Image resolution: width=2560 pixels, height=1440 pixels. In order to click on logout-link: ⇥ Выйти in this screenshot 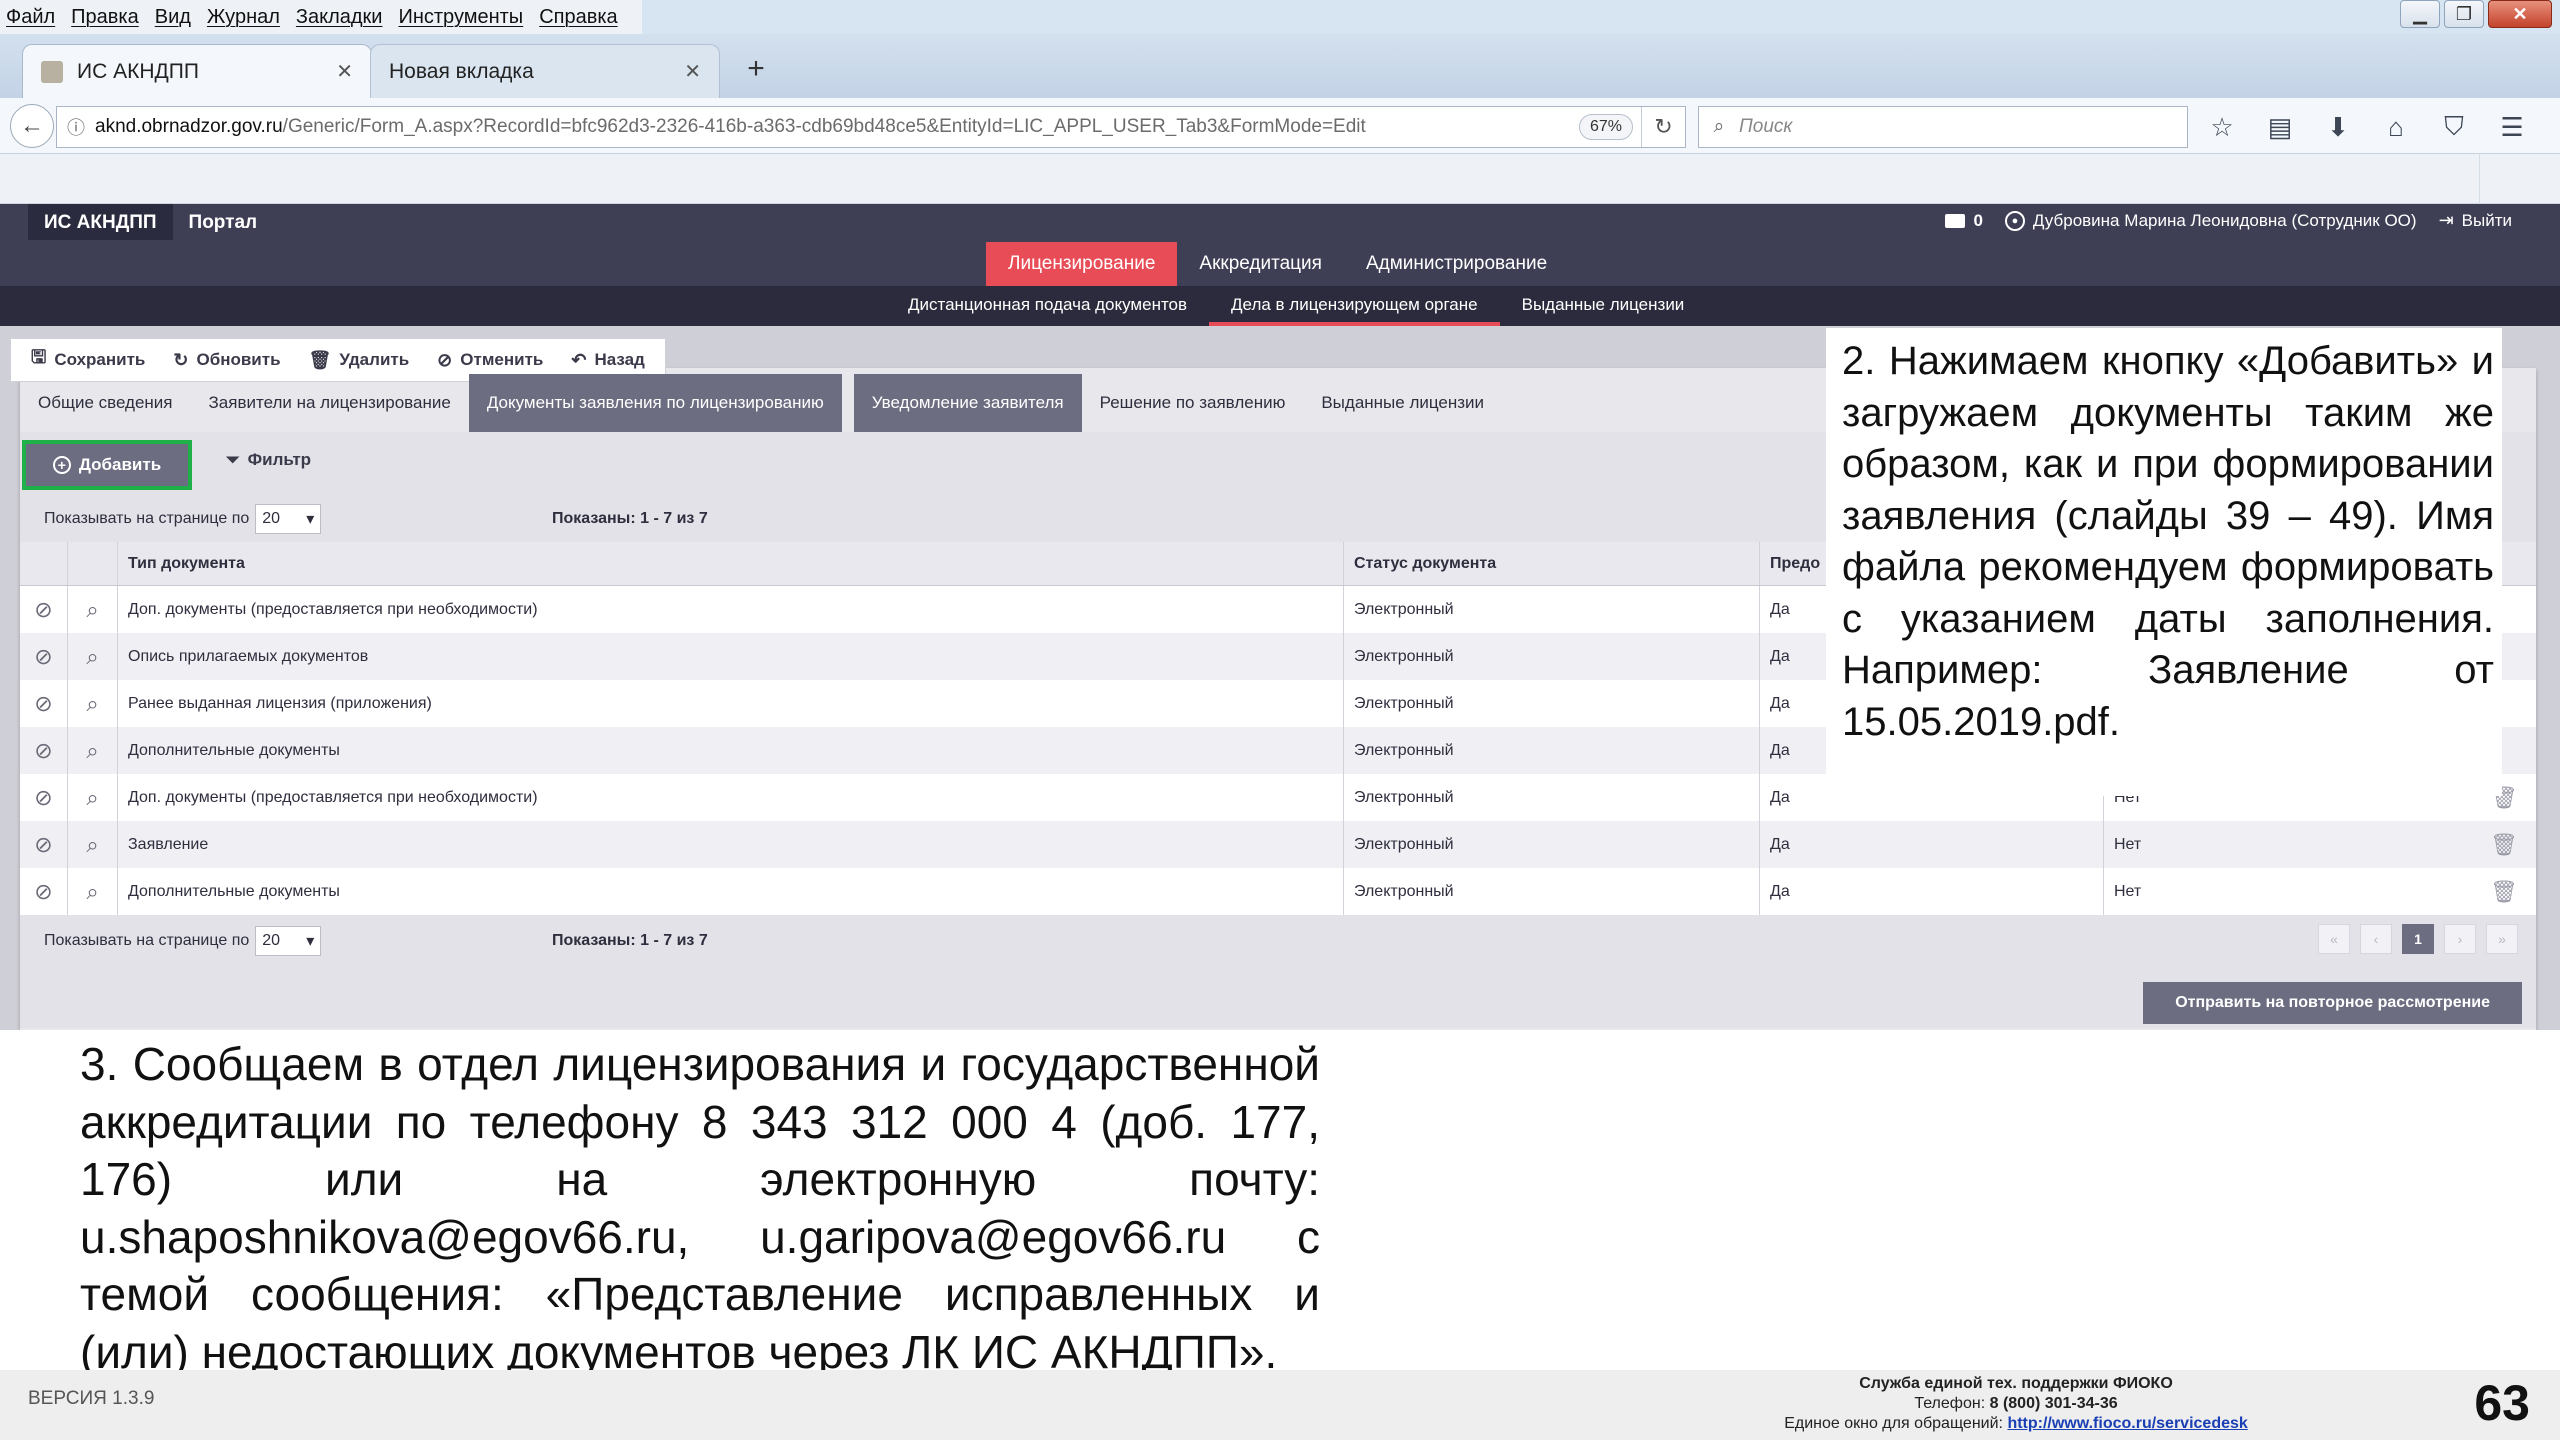, I will do `click(2475, 220)`.